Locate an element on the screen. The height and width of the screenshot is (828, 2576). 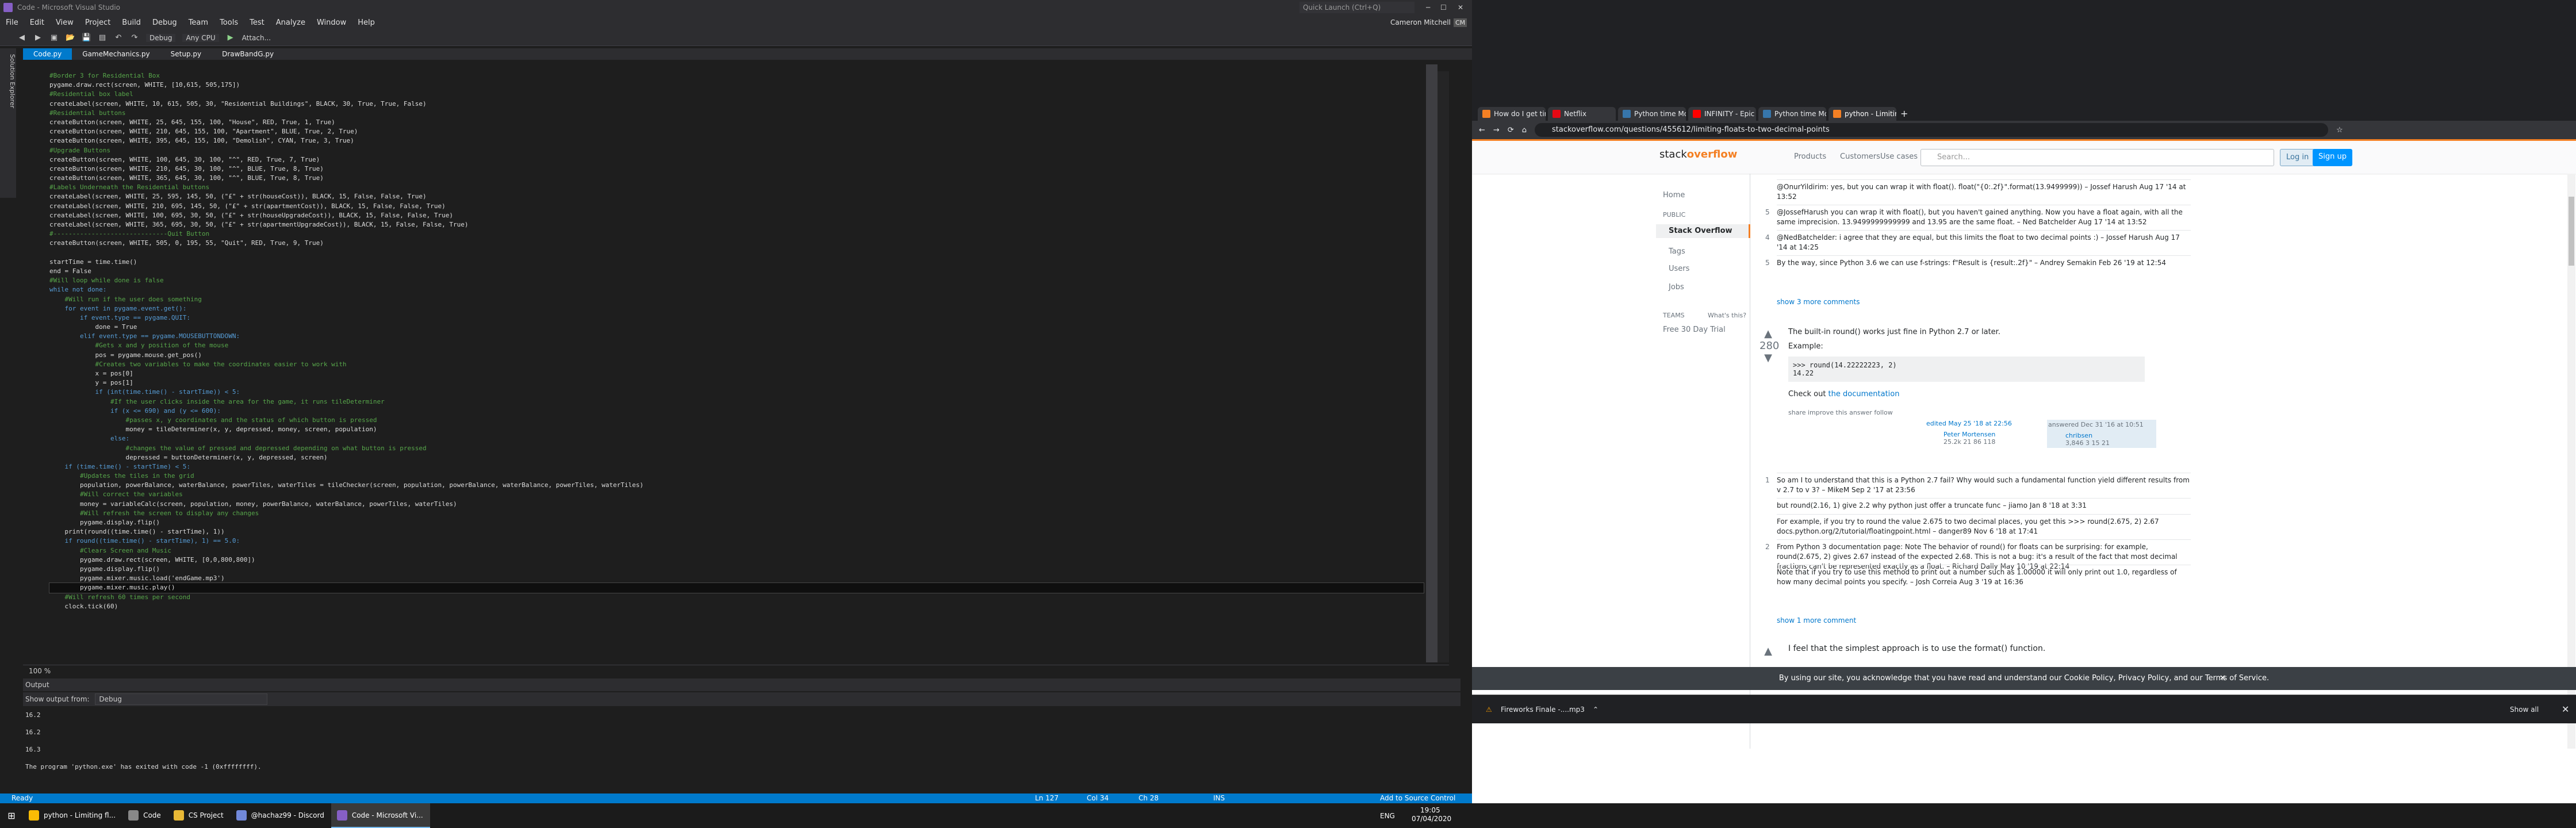
back-arrow-icon: ← is located at coordinates (1482, 130).